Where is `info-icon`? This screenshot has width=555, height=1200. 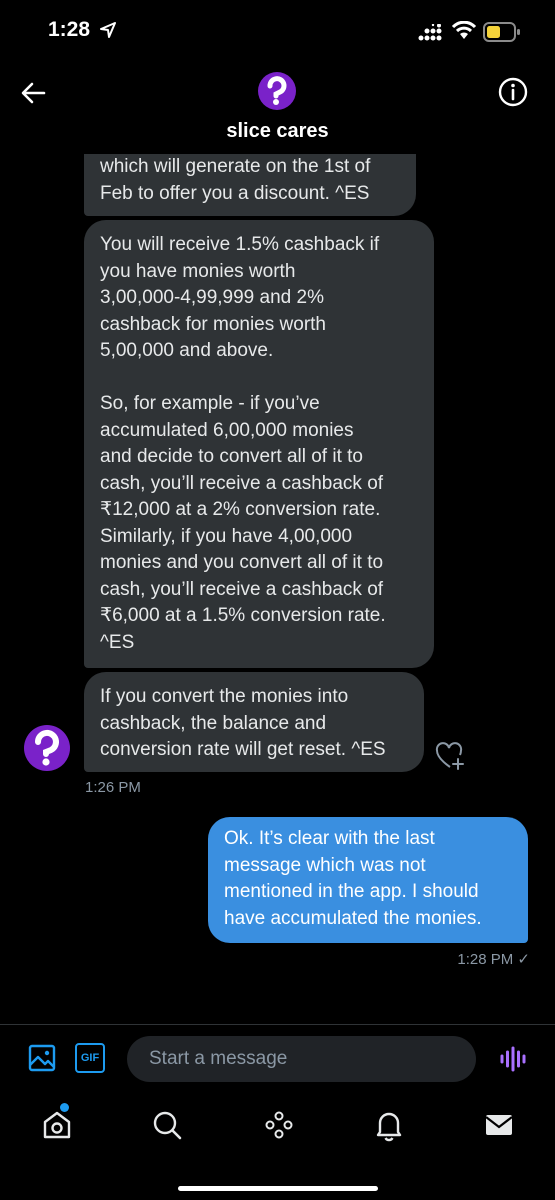 info-icon is located at coordinates (513, 92).